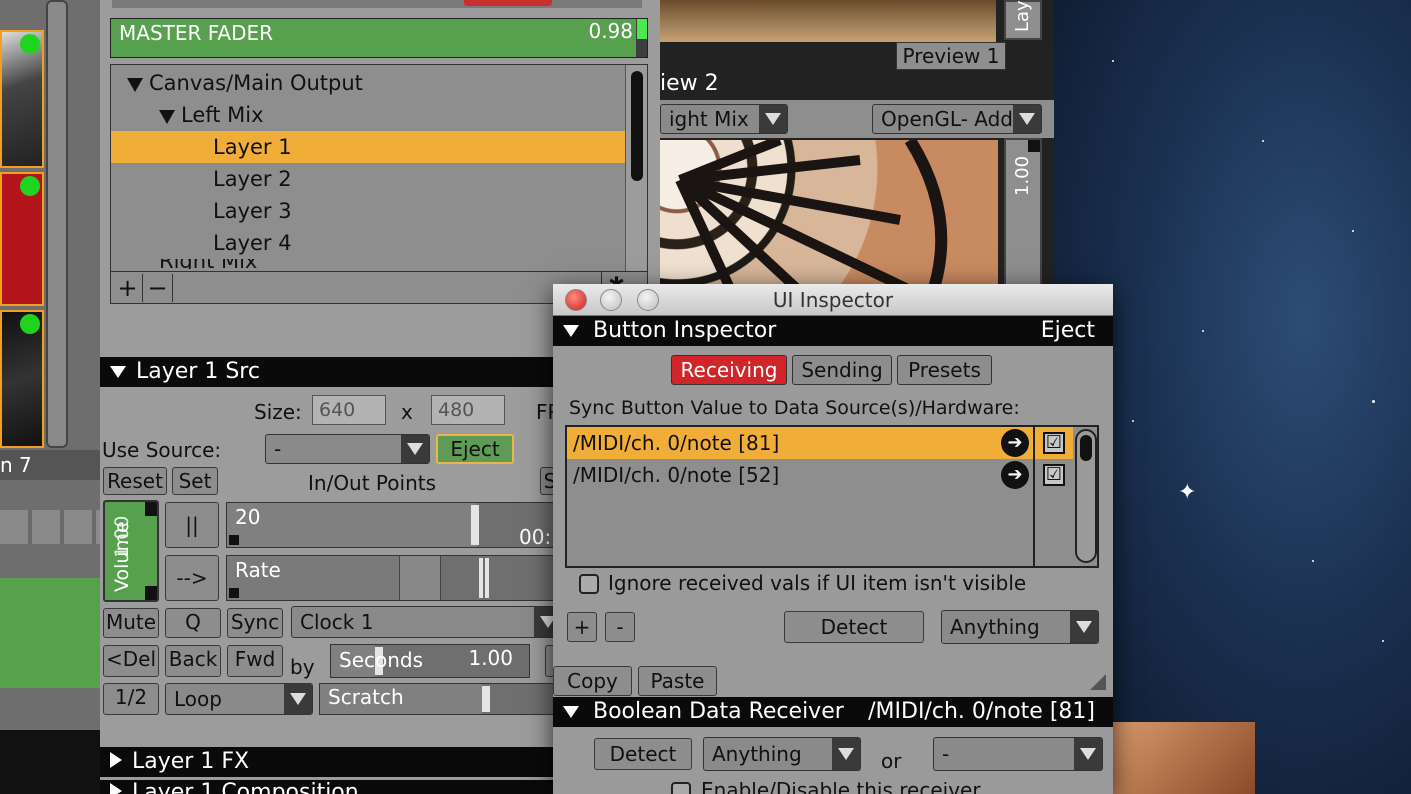 Image resolution: width=1411 pixels, height=794 pixels. Describe the element at coordinates (800, 475) in the screenshot. I see `list-item: /MIDI/ch. 0/note [52]` at that location.